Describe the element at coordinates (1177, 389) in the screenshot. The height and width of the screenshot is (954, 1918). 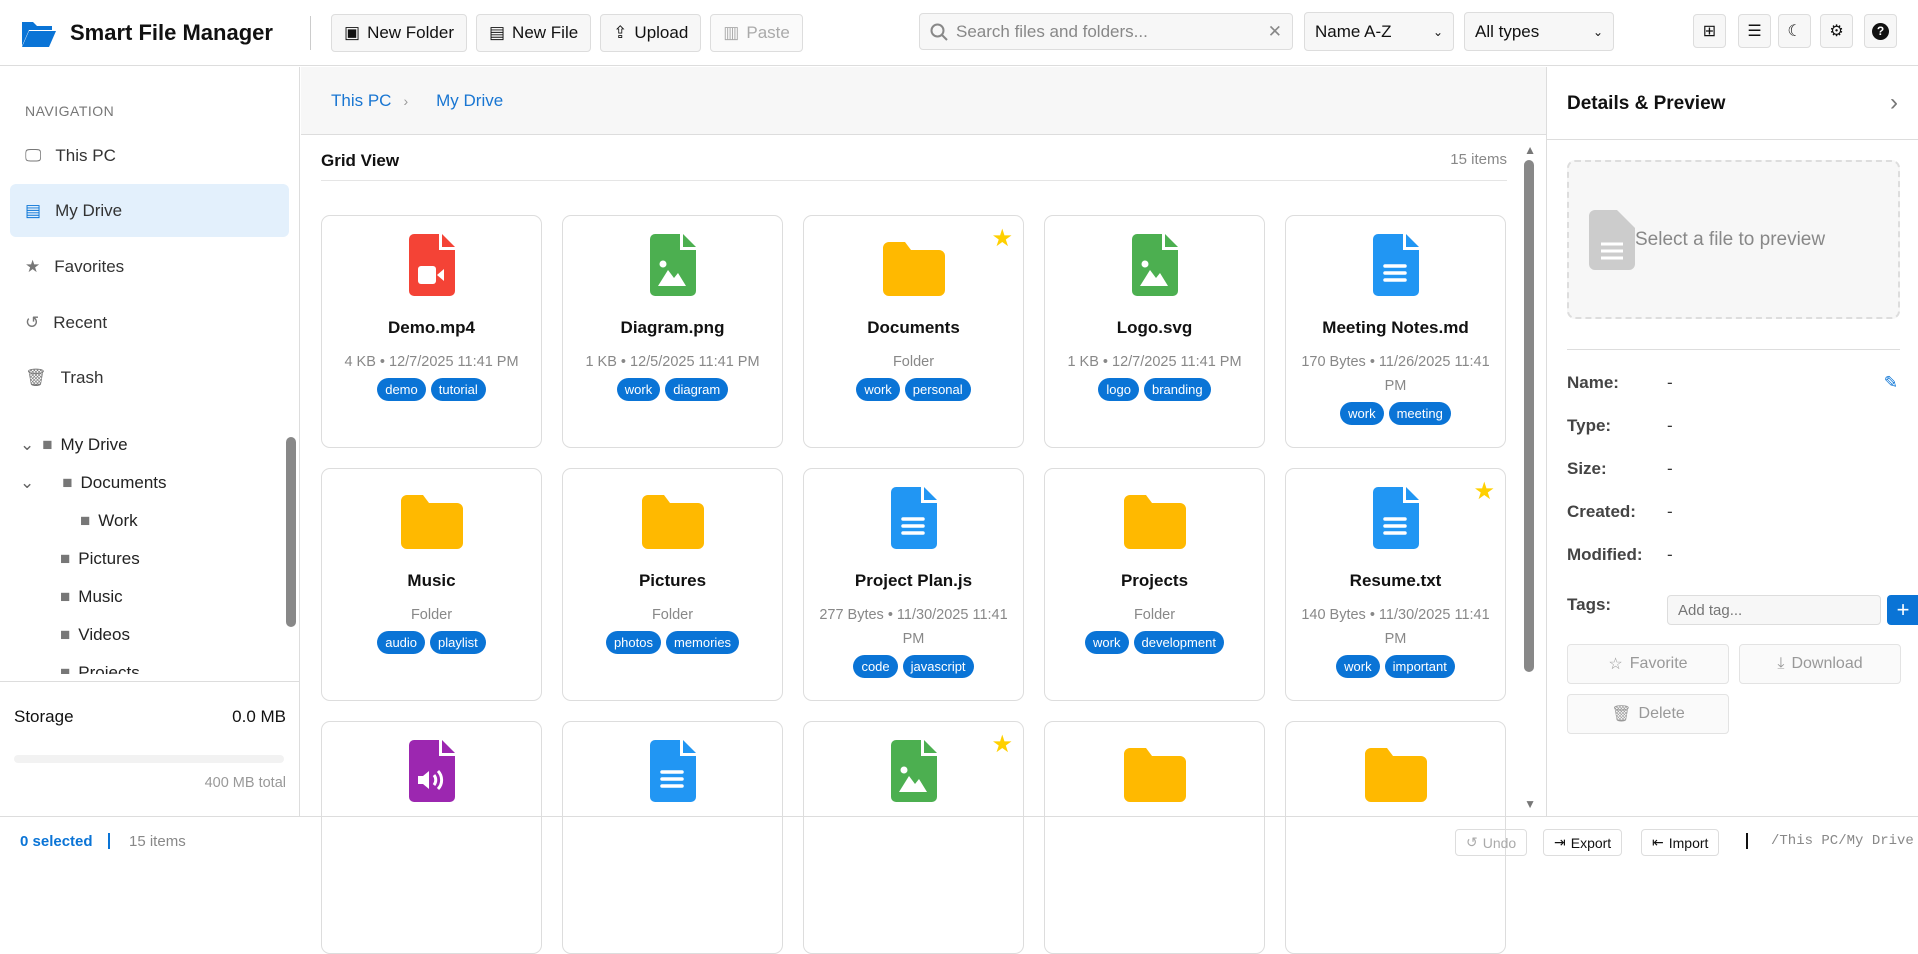
I see `tag-badge: branding` at that location.